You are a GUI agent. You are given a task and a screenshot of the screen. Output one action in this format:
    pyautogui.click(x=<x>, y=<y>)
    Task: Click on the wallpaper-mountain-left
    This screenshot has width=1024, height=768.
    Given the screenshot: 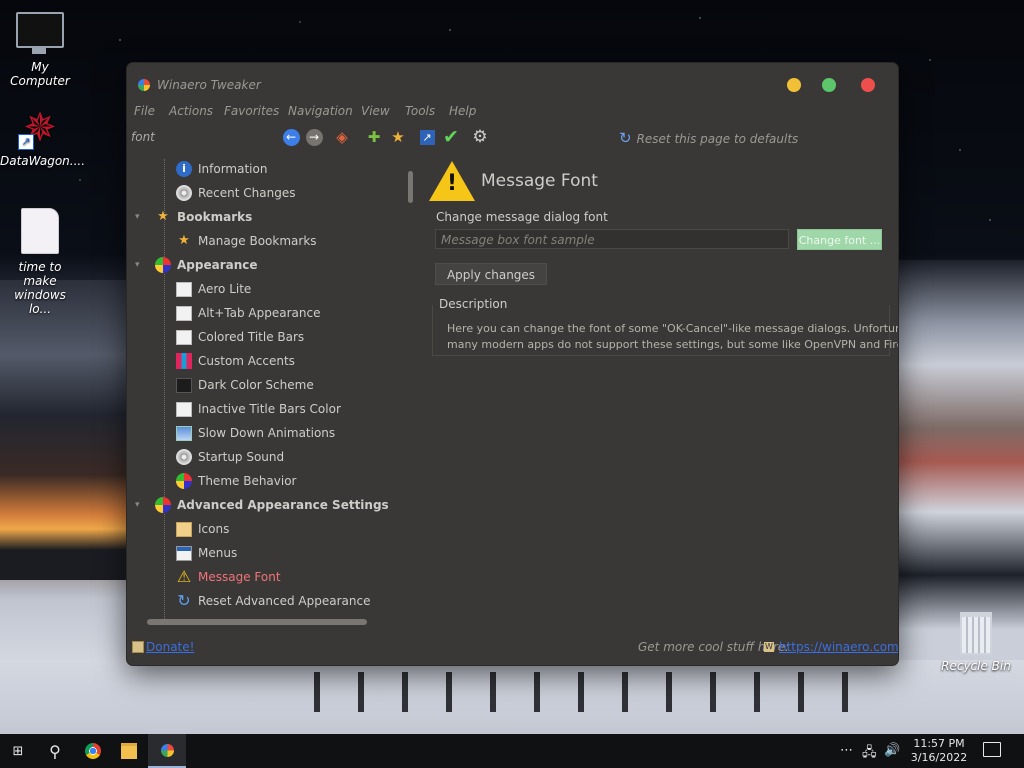 What is the action you would take?
    pyautogui.click(x=65, y=430)
    